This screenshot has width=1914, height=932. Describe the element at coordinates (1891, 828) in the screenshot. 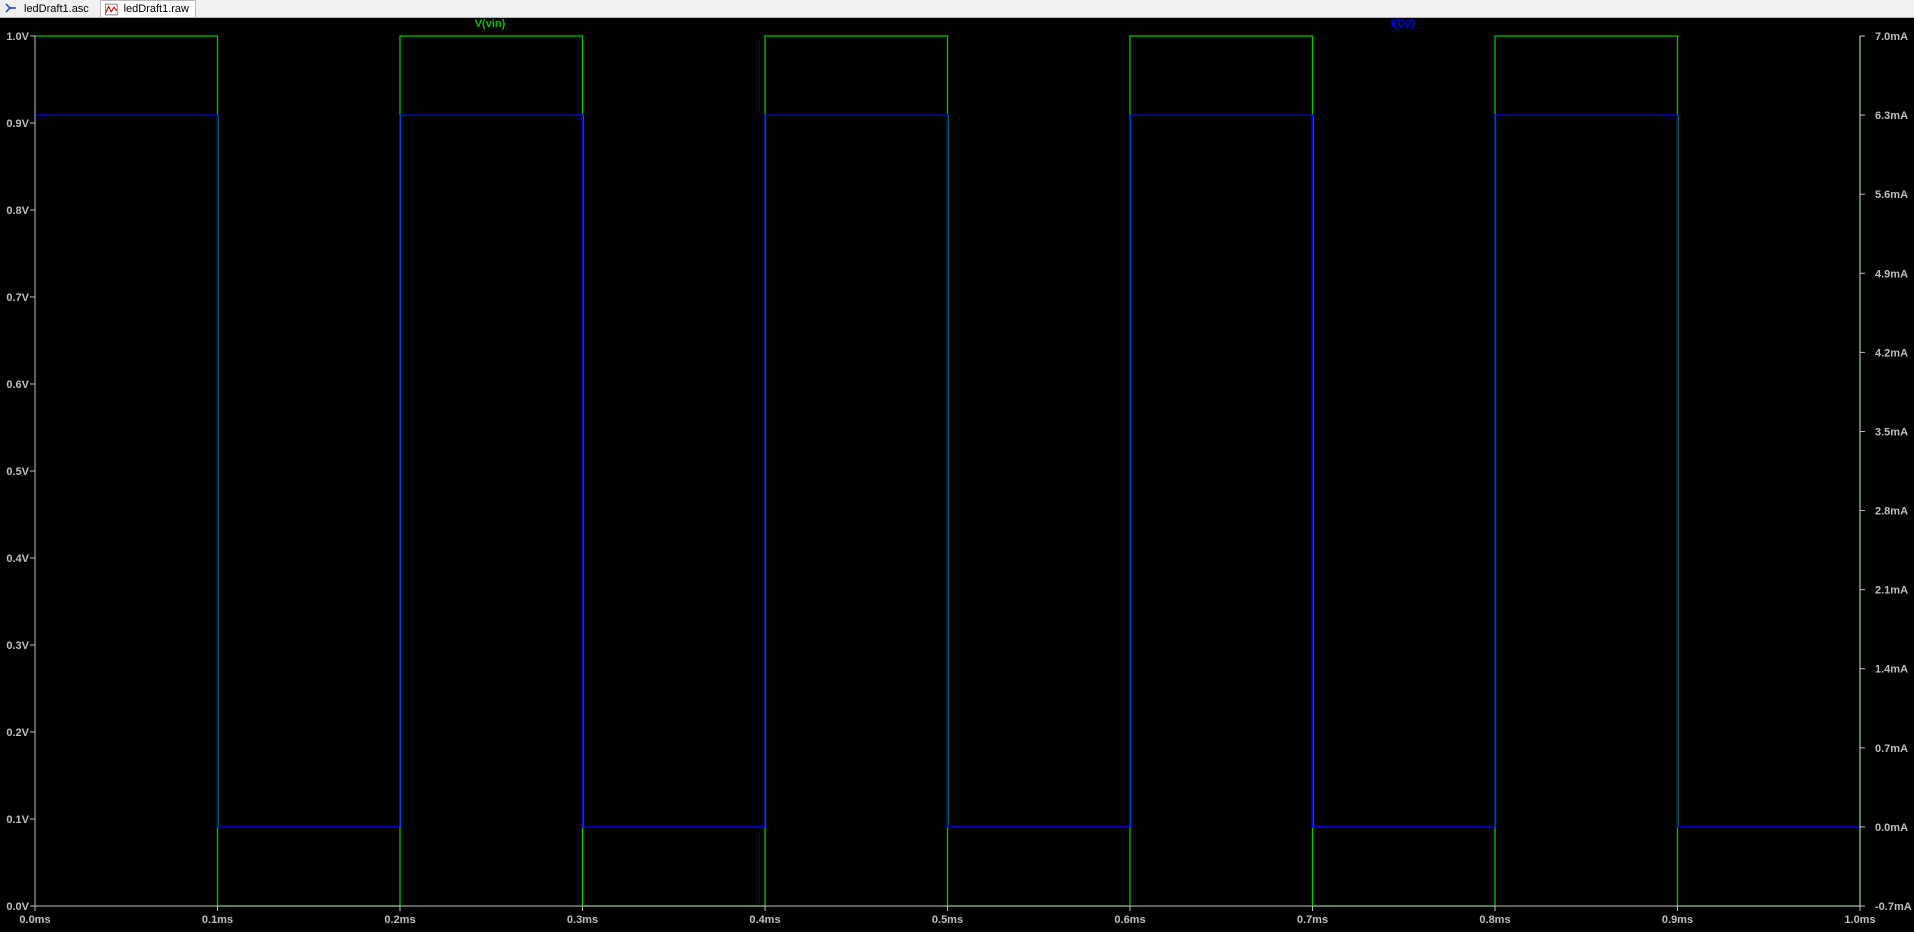

I see `right-tick-label: 0.0mA` at that location.